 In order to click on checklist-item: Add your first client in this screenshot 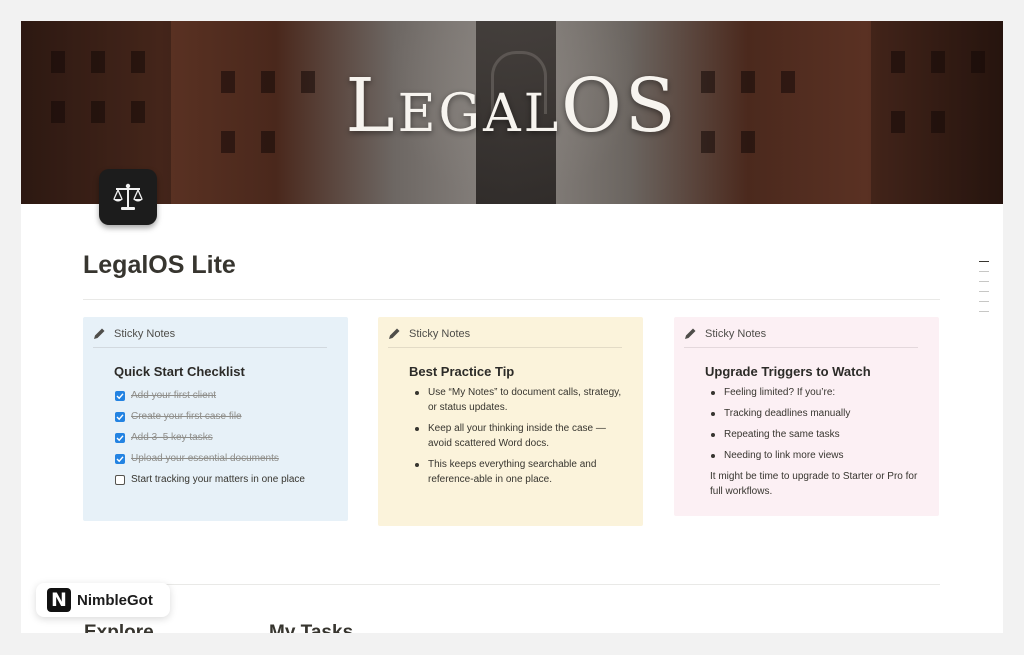, I will do `click(224, 395)`.